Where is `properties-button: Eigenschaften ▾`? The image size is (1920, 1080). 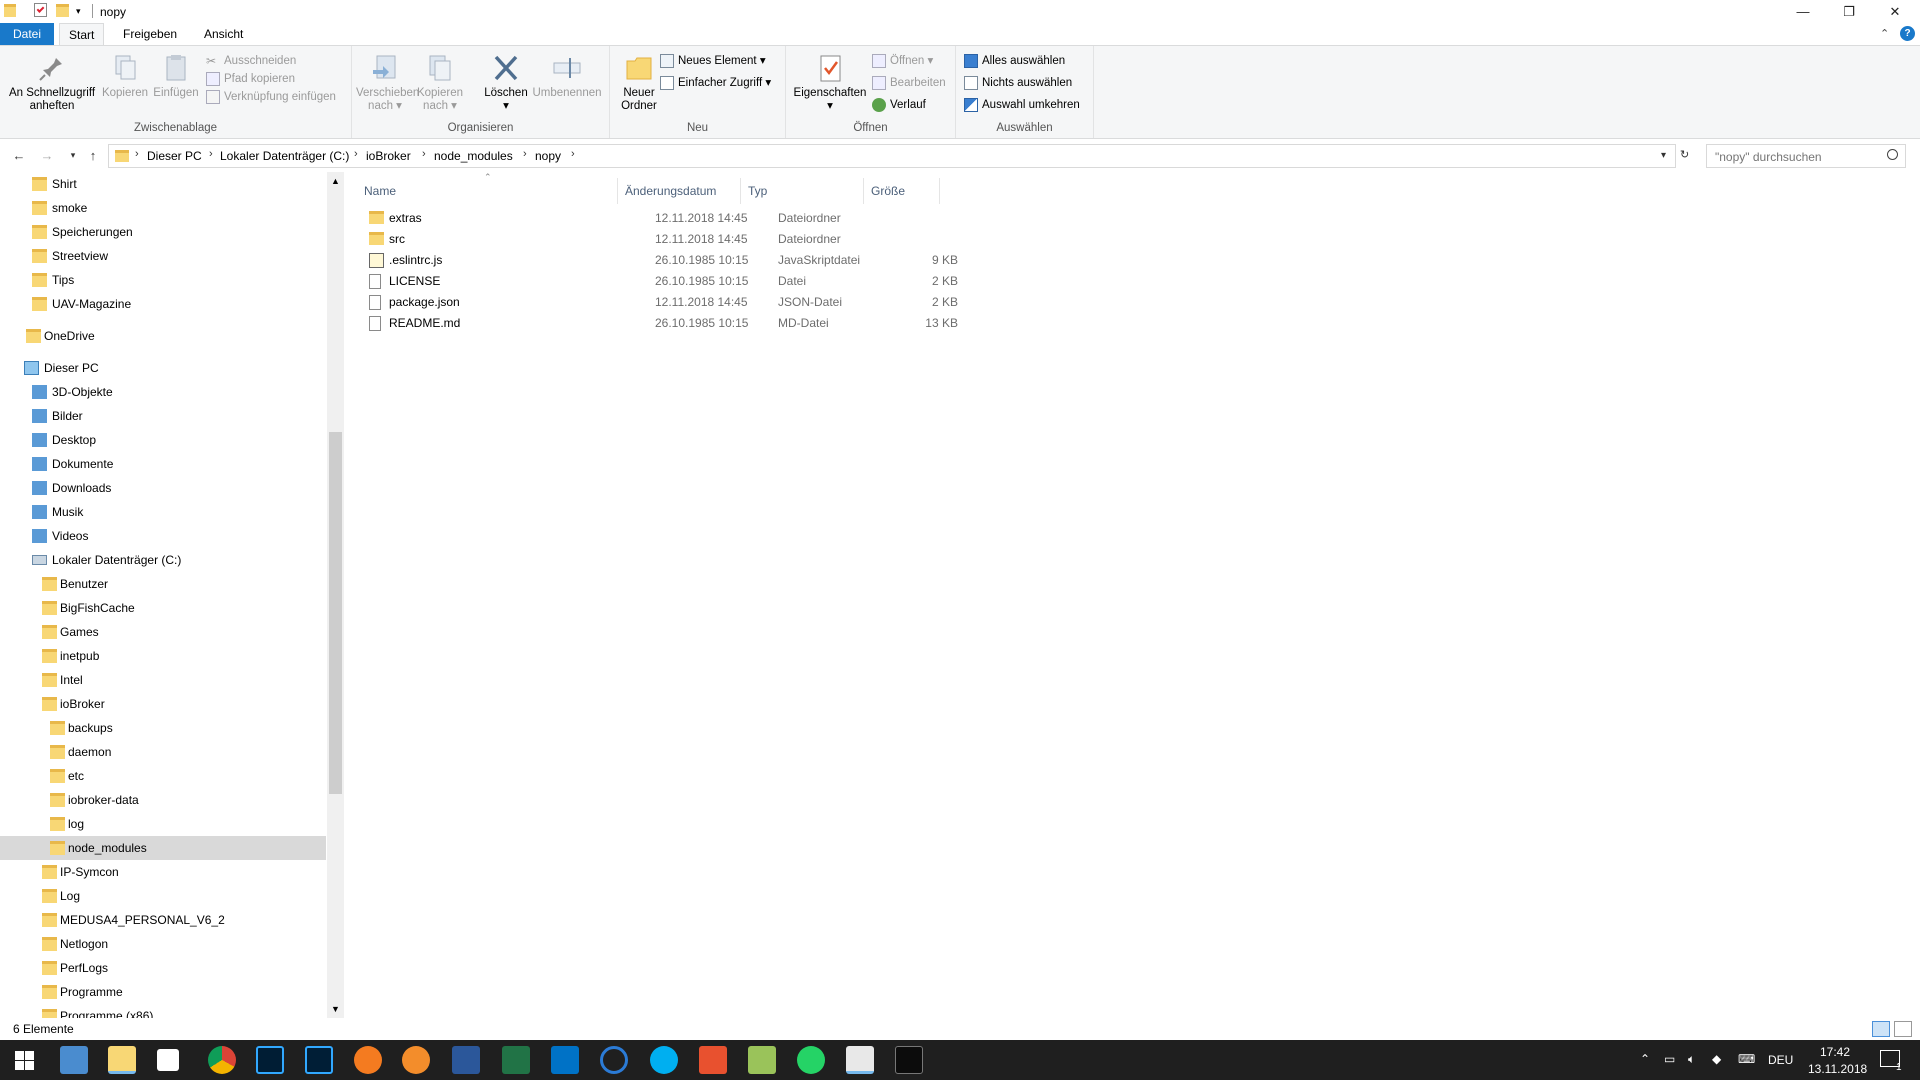
properties-button: Eigenschaften ▾ is located at coordinates (830, 82).